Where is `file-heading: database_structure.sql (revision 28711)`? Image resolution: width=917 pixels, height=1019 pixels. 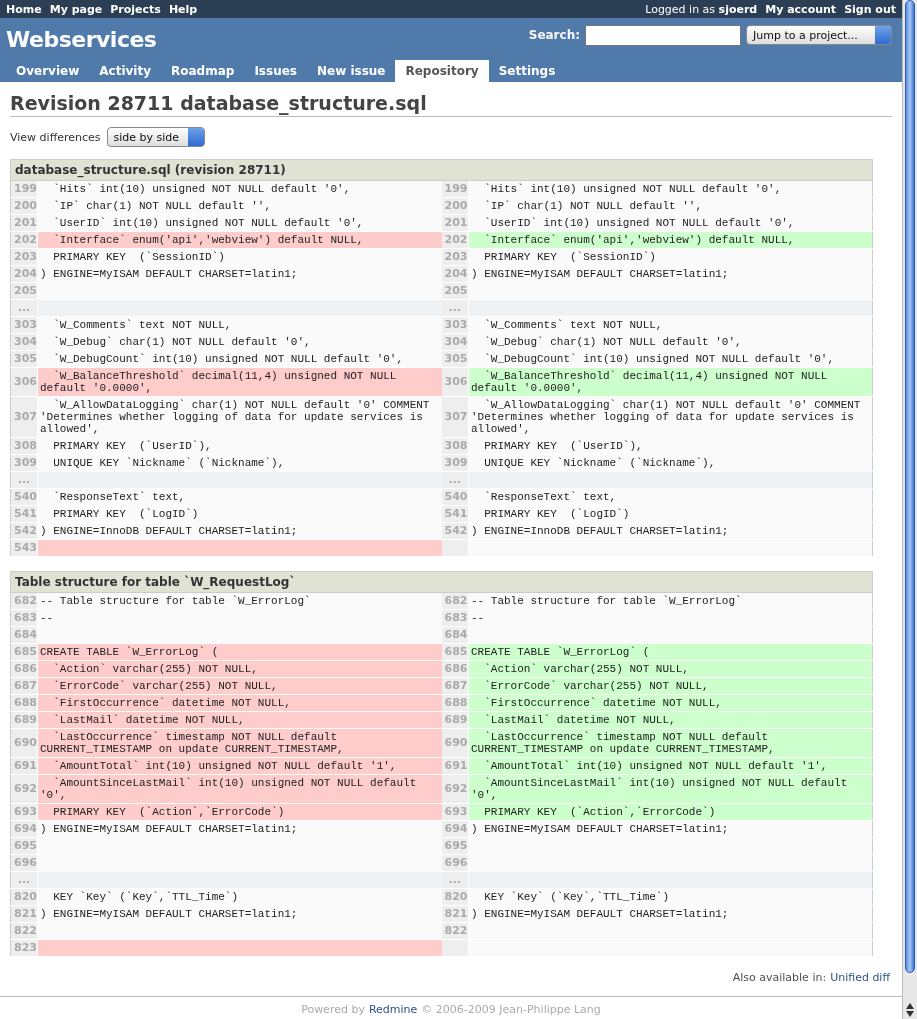
file-heading: database_structure.sql (revision 28711) is located at coordinates (441, 170).